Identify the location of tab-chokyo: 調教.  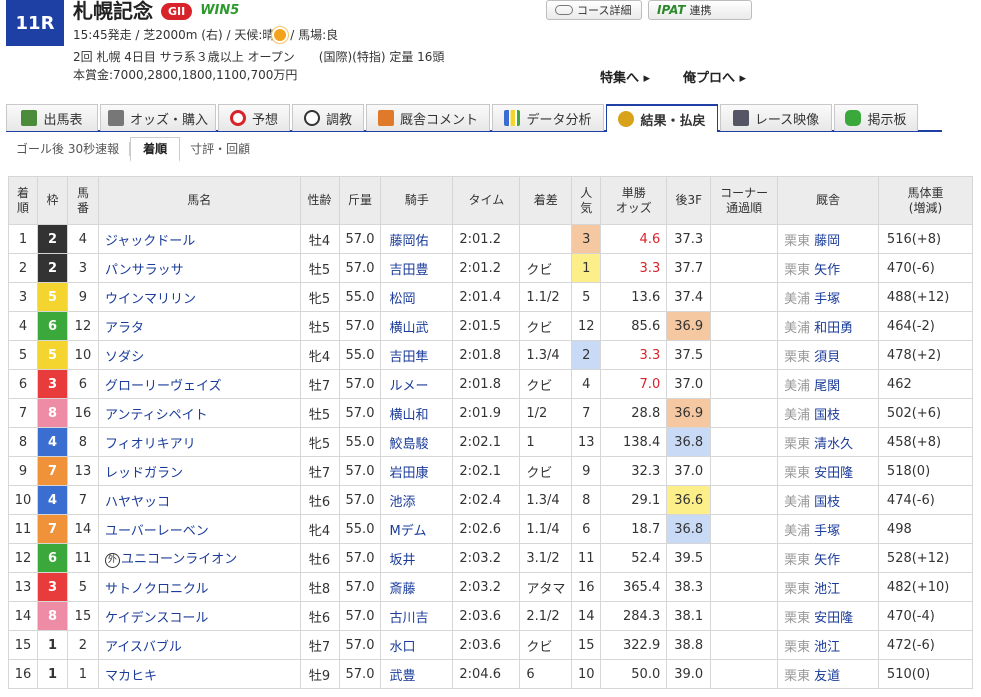
(328, 117).